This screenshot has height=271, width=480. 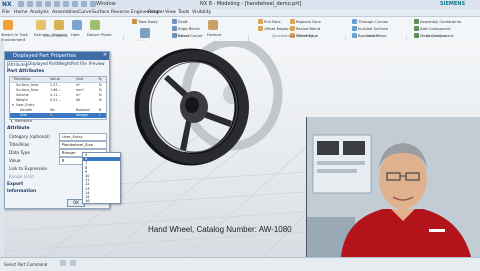 I want to click on edge-blend-button: Edge Blend, so click(x=186, y=28).